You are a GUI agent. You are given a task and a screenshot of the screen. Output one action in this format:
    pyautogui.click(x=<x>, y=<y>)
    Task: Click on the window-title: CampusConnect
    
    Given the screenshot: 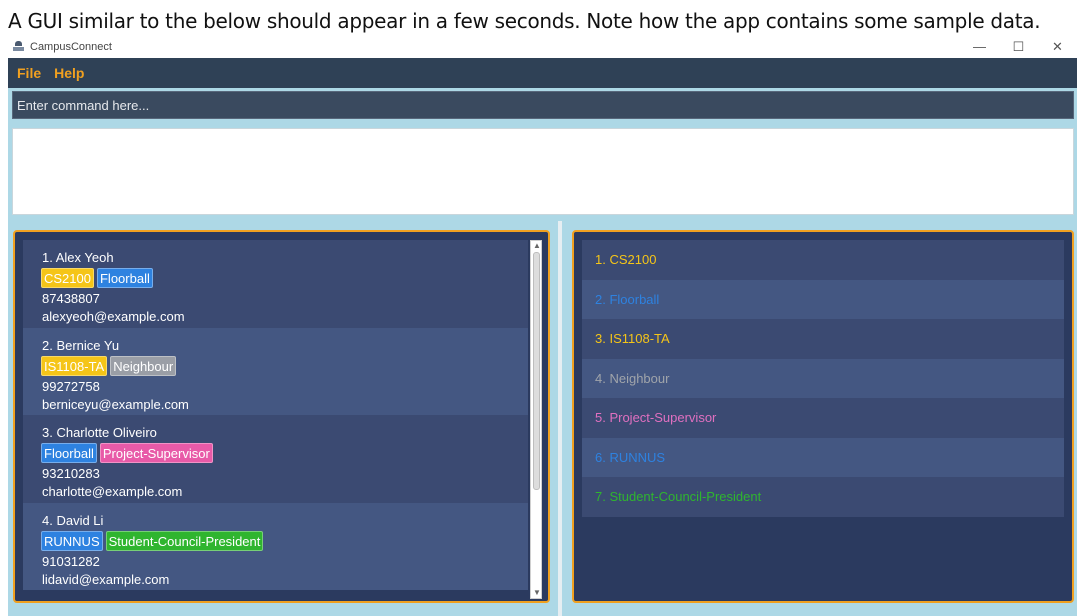 What is the action you would take?
    pyautogui.click(x=71, y=46)
    